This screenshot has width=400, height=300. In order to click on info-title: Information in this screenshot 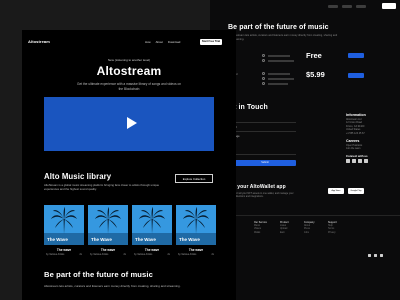, I will do `click(356, 115)`.